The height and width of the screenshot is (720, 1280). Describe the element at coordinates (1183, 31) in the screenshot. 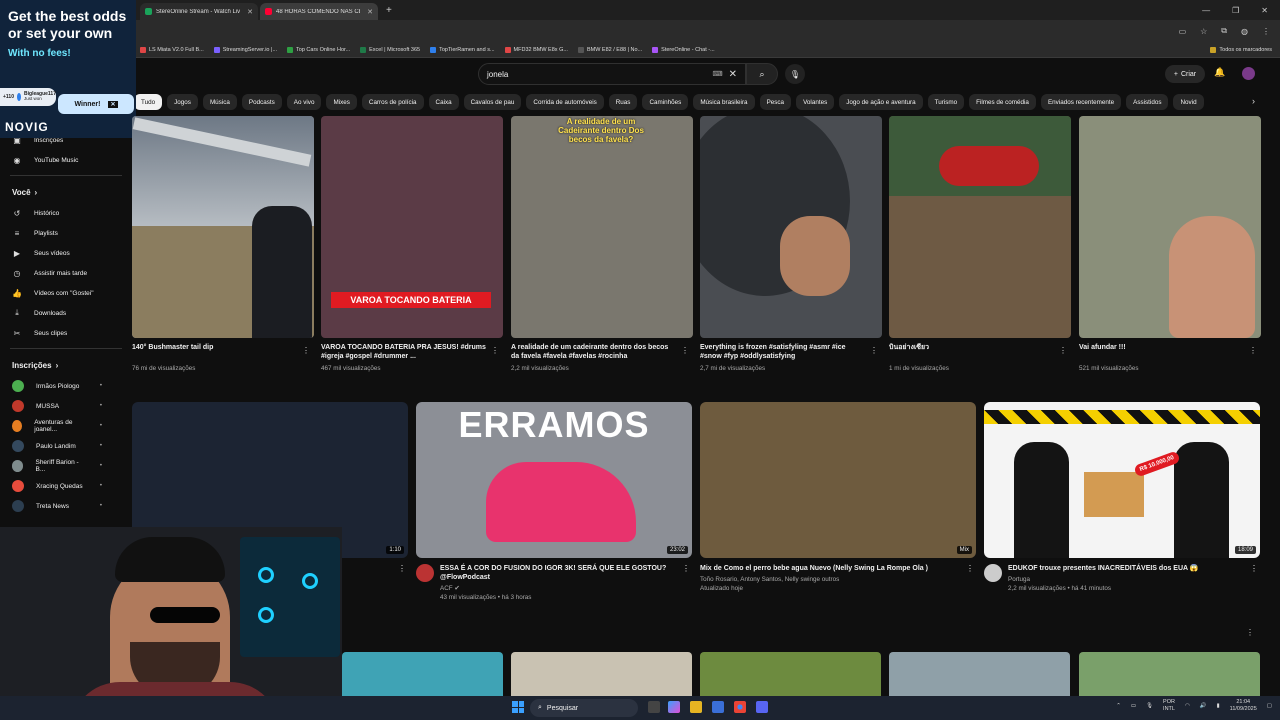

I see `cast-icon: ▭` at that location.